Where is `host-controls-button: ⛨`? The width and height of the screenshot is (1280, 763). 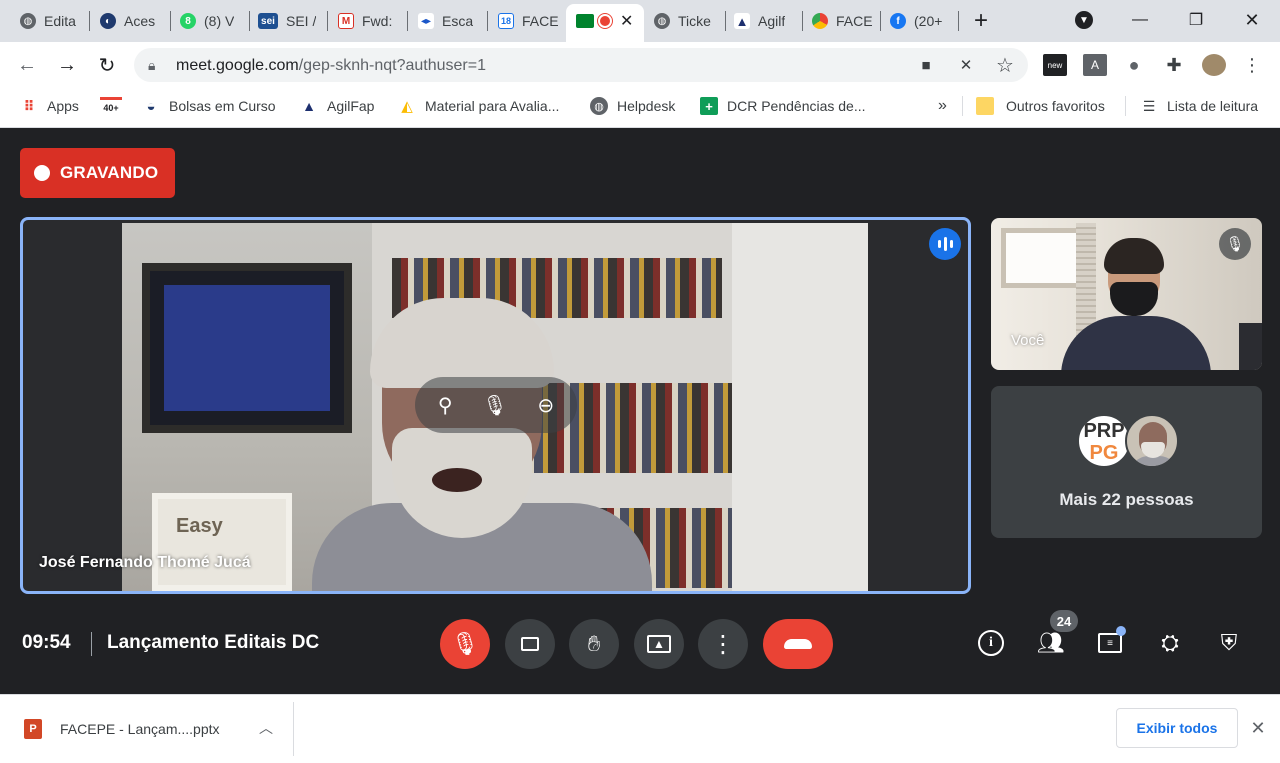
host-controls-button: ⛨ is located at coordinates (1229, 643).